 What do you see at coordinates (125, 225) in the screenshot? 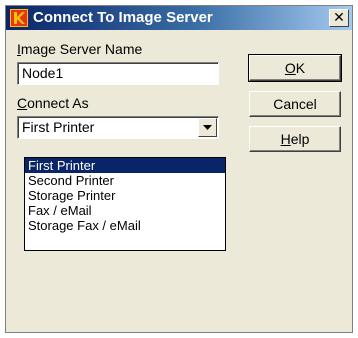
I see `list-item: Storage Fax / eMail` at bounding box center [125, 225].